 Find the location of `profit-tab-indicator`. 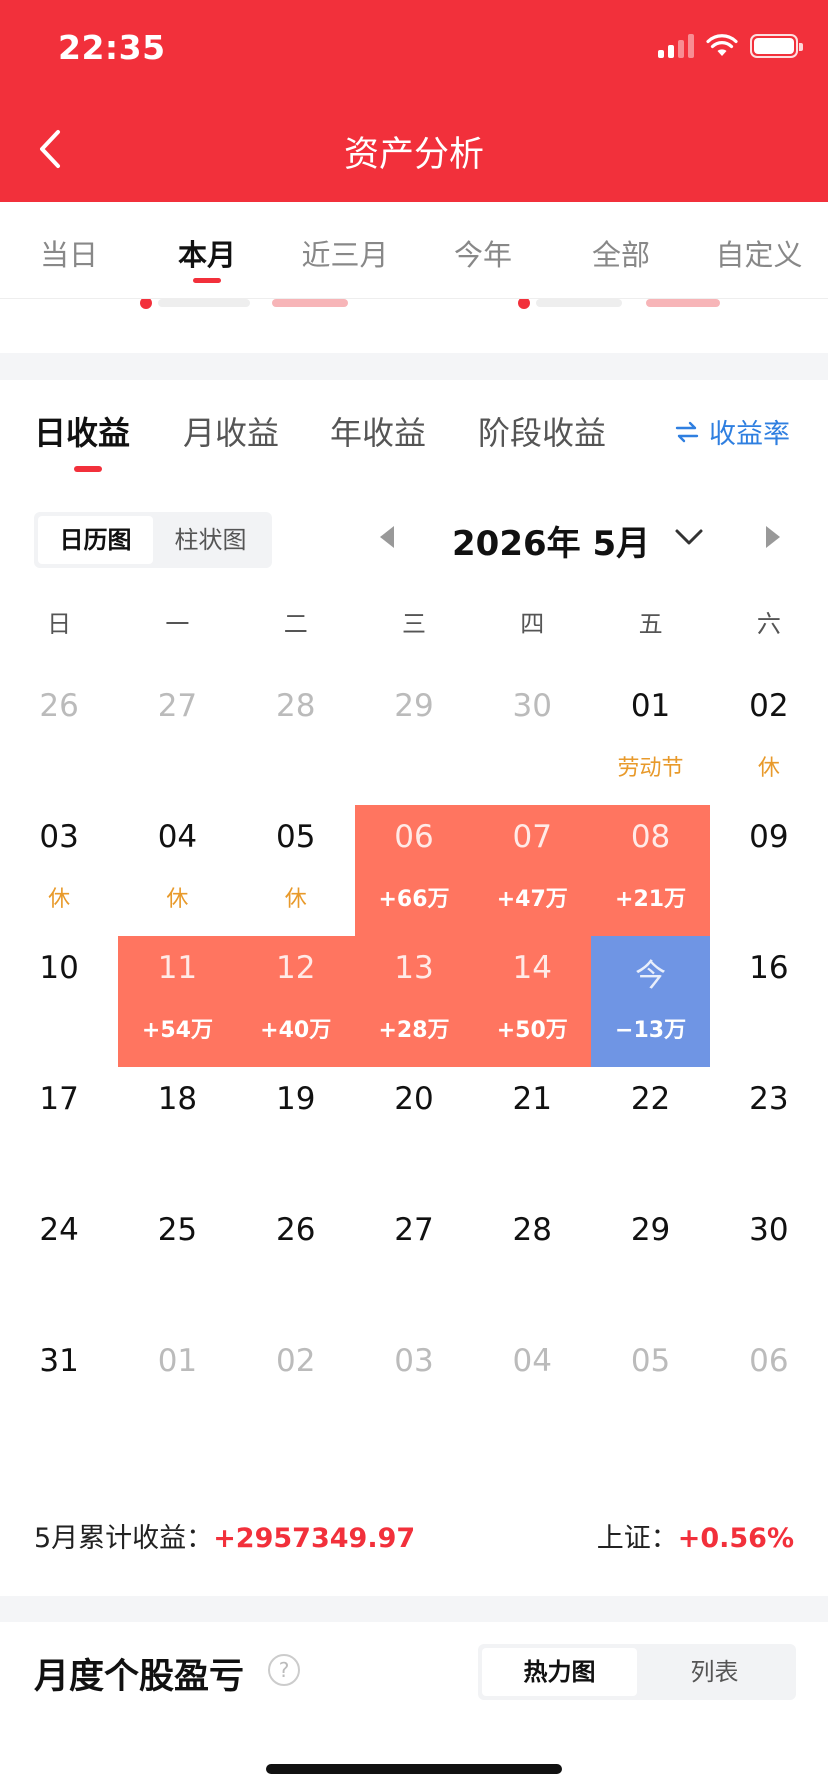

profit-tab-indicator is located at coordinates (88, 469).